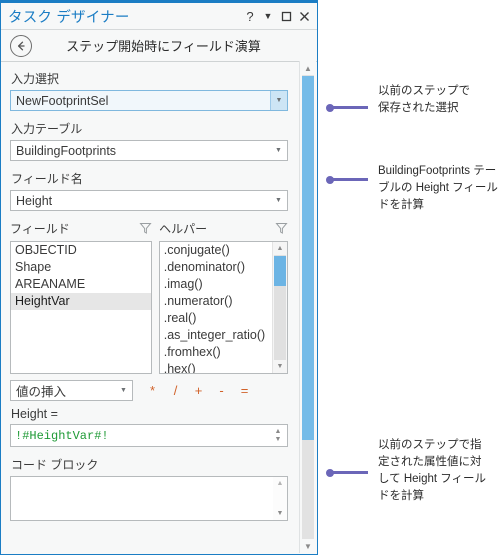 This screenshot has width=504, height=555. Describe the element at coordinates (81, 267) in the screenshot. I see `list-item: Shape` at that location.